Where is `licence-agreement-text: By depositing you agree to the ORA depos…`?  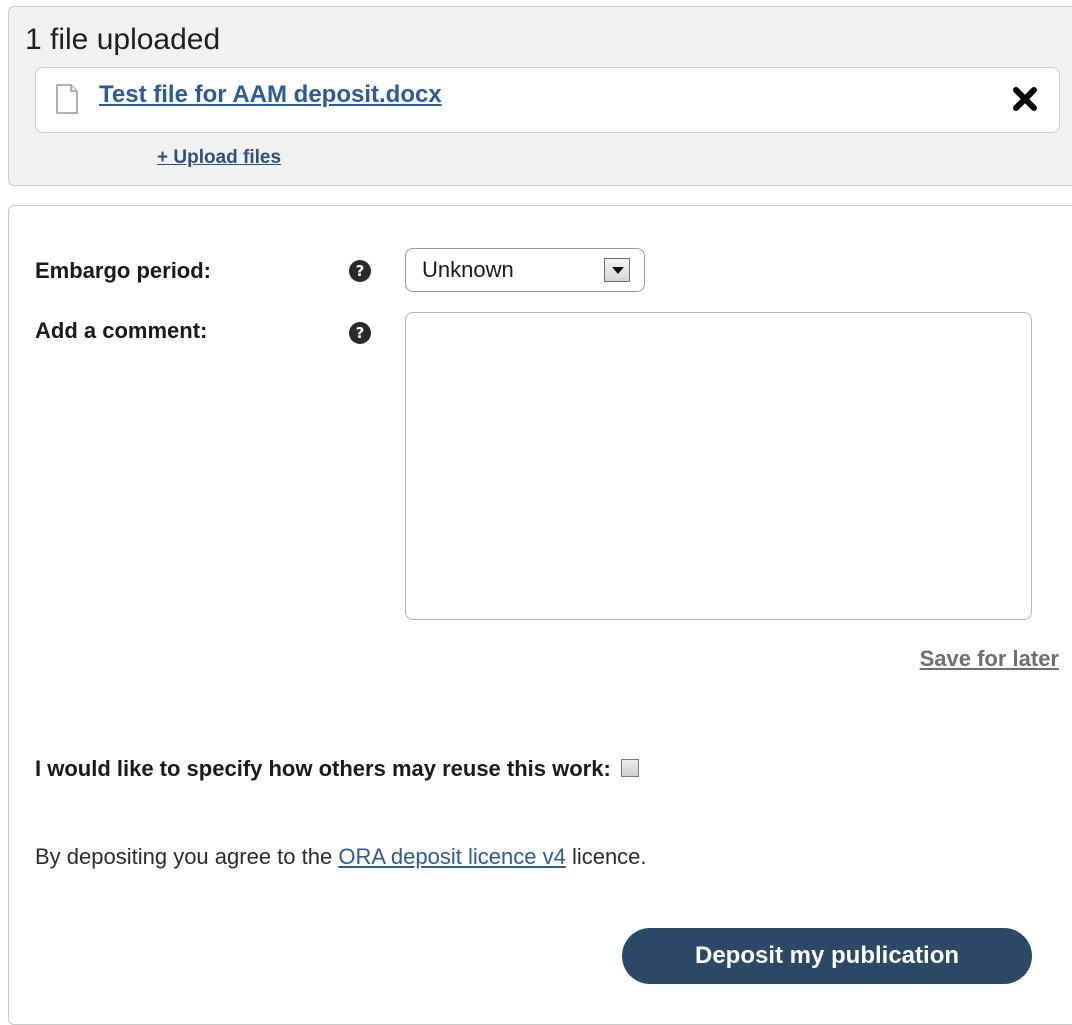 licence-agreement-text: By depositing you agree to the ORA depos… is located at coordinates (341, 857).